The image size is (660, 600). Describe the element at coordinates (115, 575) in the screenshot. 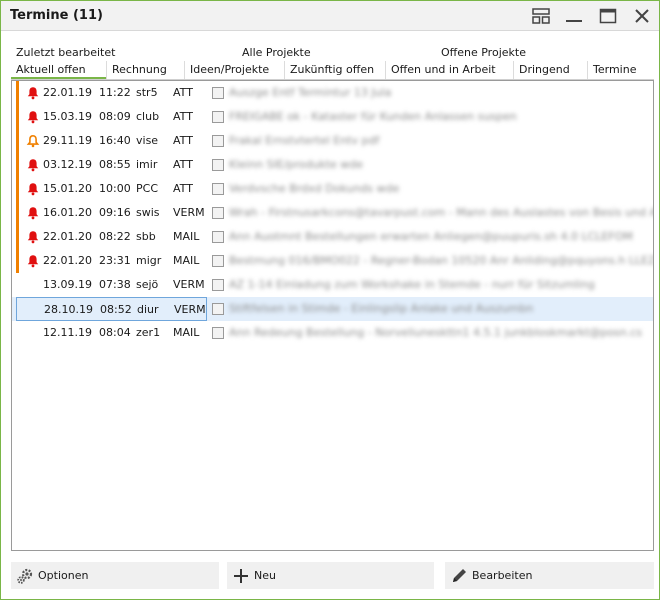

I see `options-button: Optionen` at that location.